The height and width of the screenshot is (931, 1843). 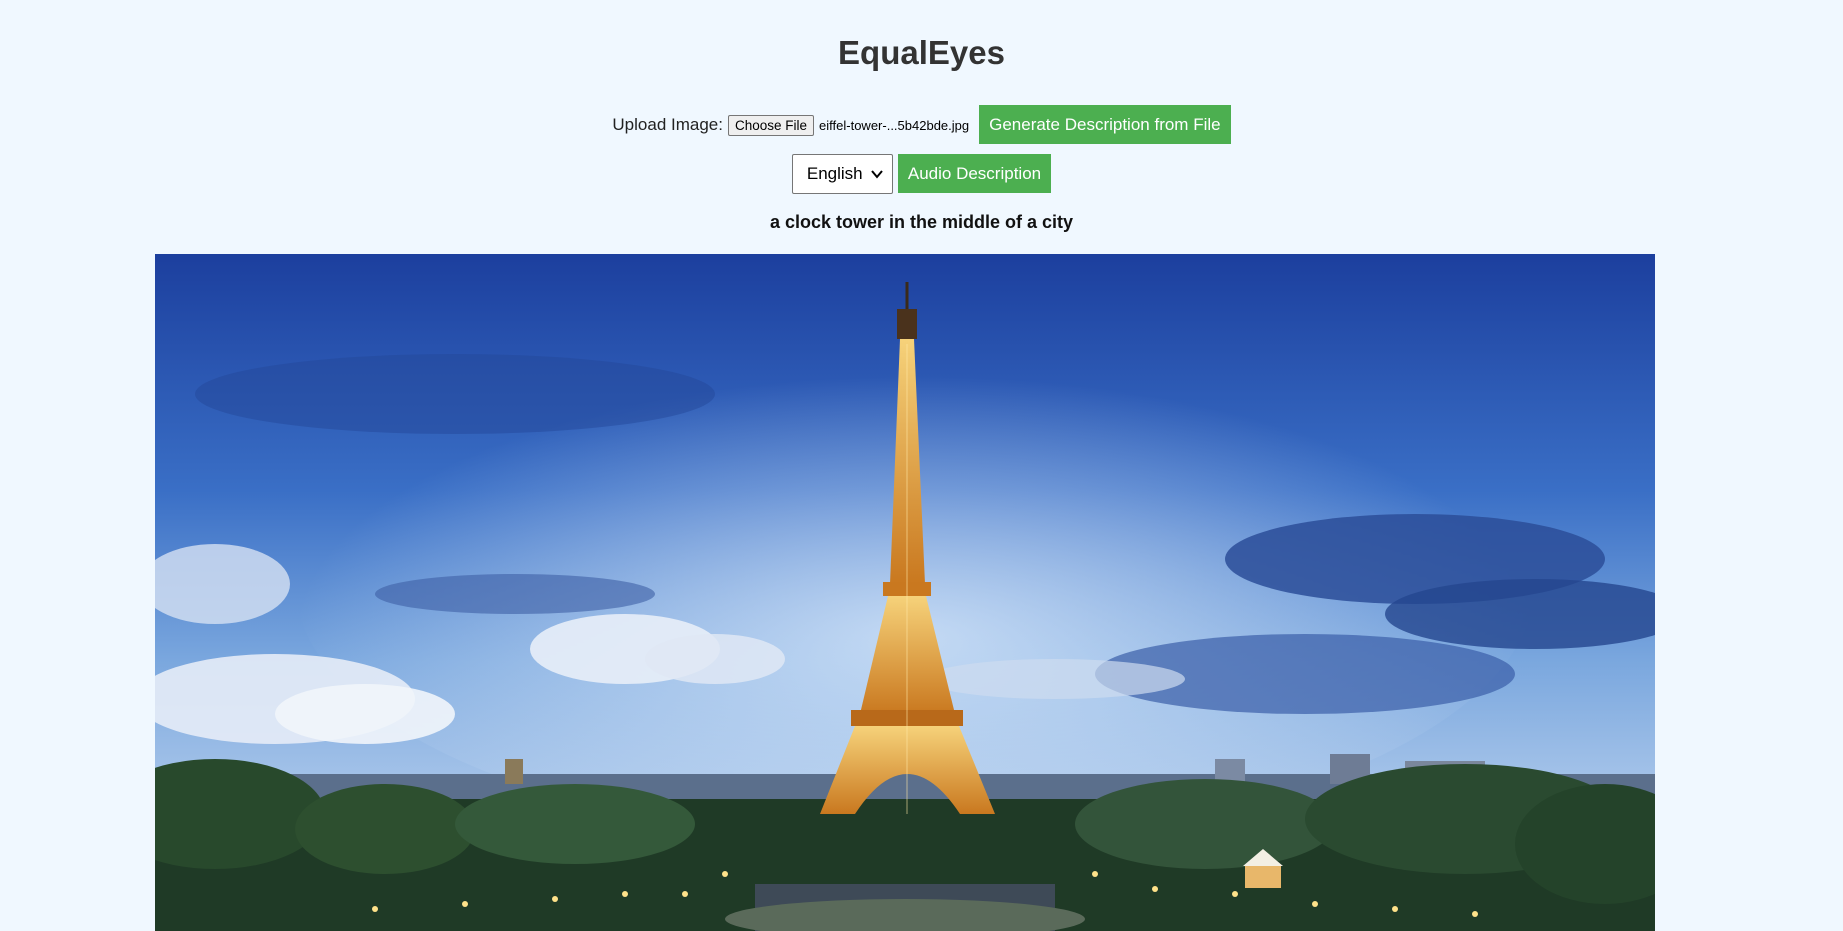 What do you see at coordinates (921, 52) in the screenshot?
I see `page-title: EqualEyes` at bounding box center [921, 52].